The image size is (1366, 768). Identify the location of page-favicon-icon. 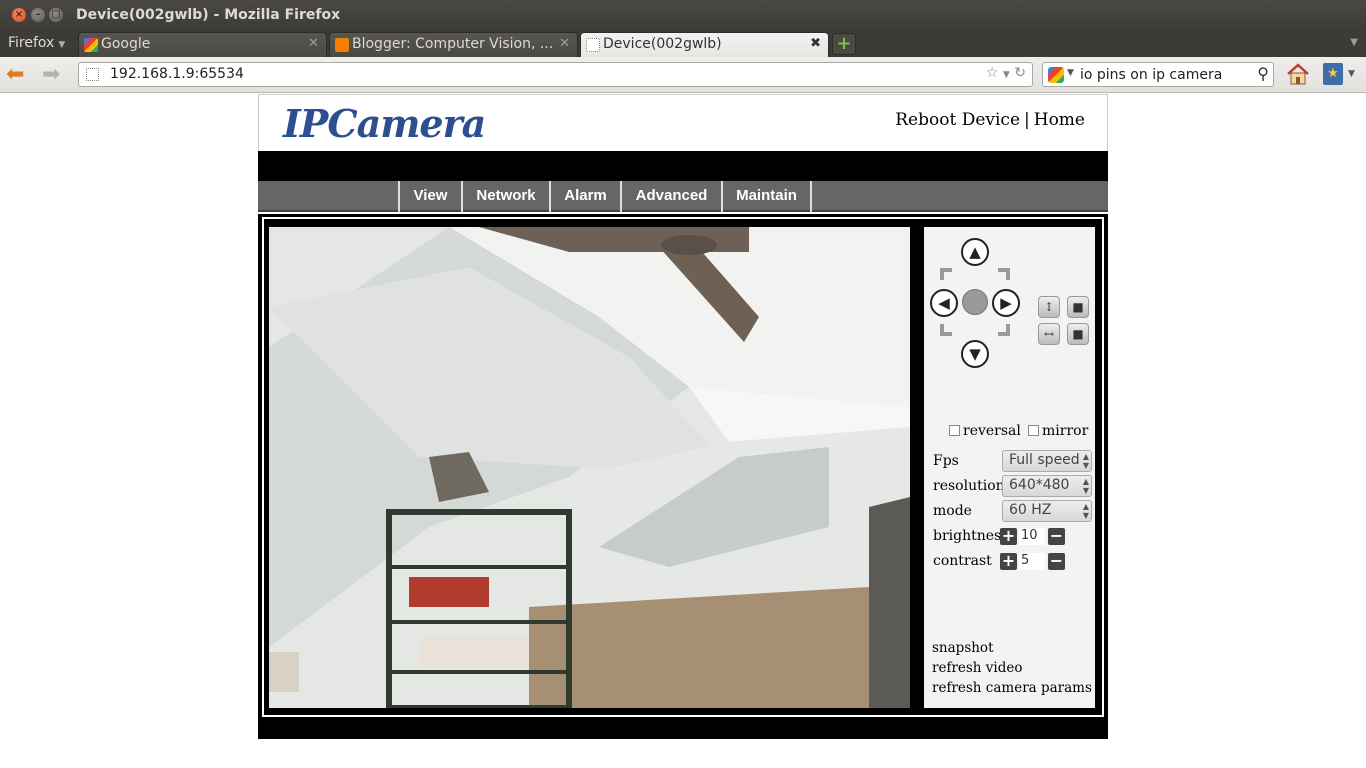
(593, 45).